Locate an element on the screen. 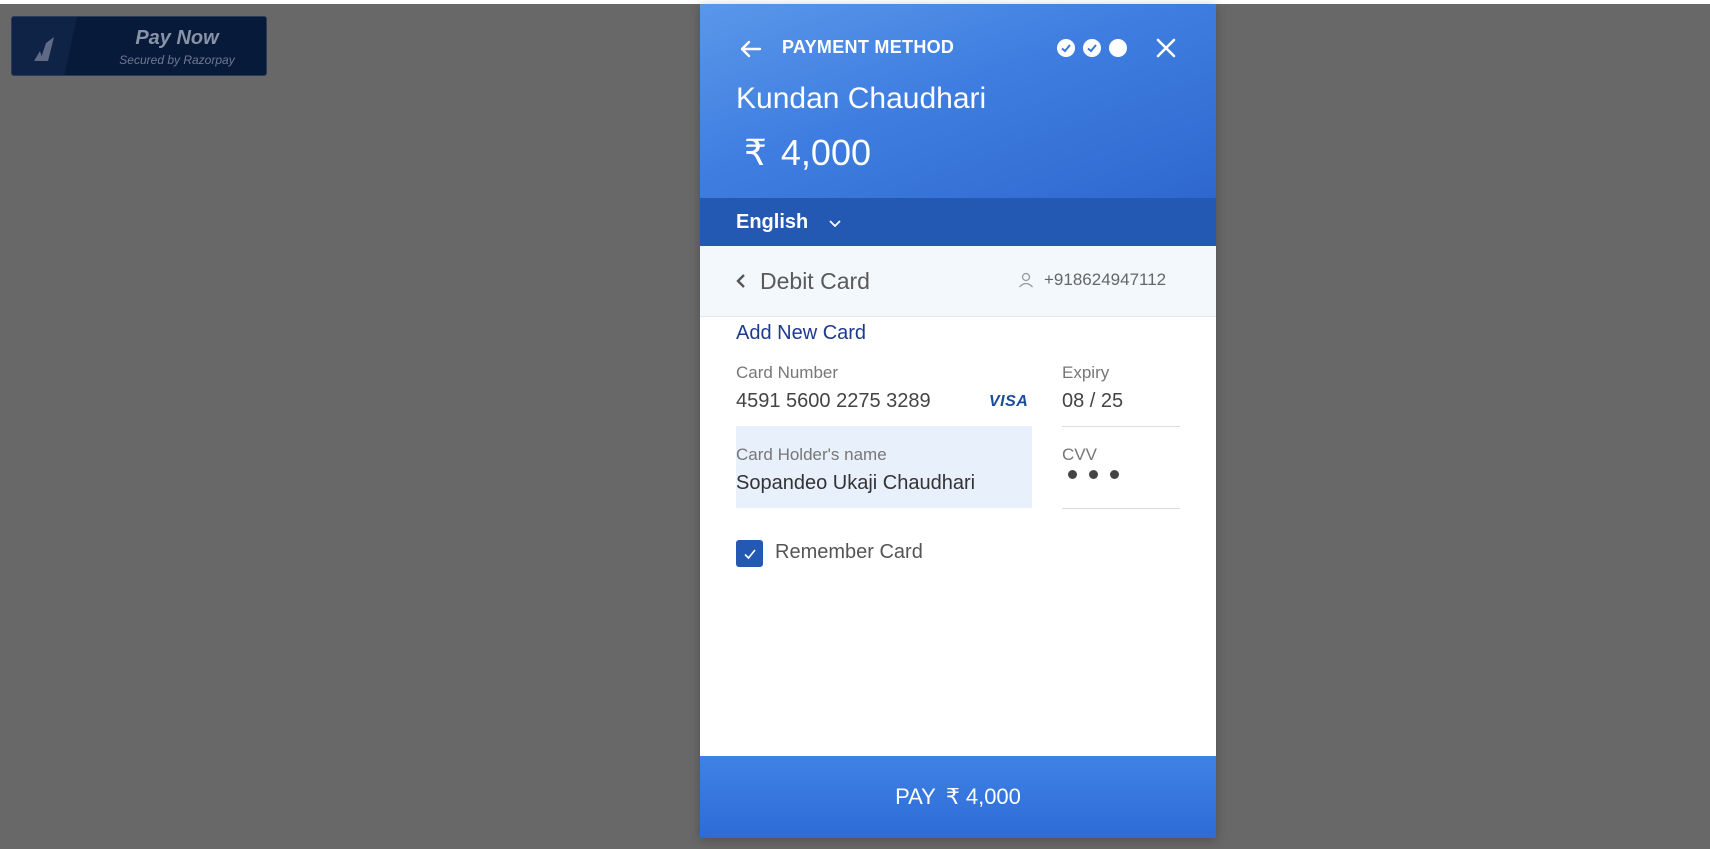 This screenshot has width=1710, height=849. visa-logo-icon: VISA is located at coordinates (1008, 402).